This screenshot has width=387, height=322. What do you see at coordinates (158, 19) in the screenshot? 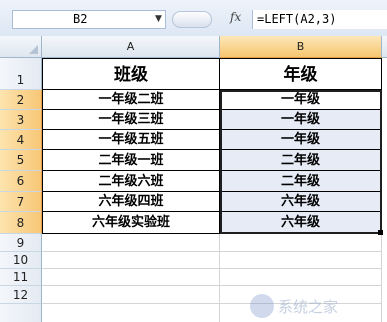
I see `name-box-dropdown-icon: ▼` at bounding box center [158, 19].